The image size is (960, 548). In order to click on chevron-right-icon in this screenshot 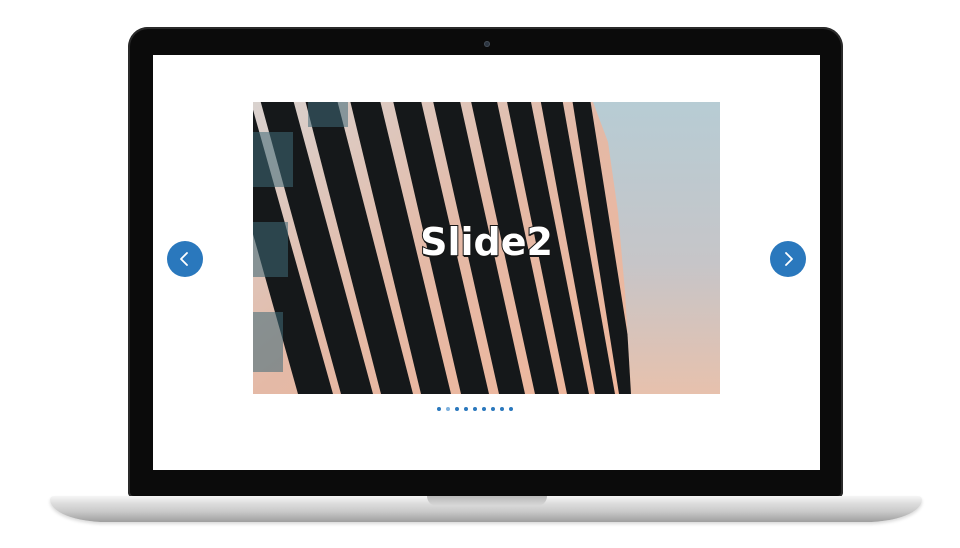, I will do `click(789, 259)`.